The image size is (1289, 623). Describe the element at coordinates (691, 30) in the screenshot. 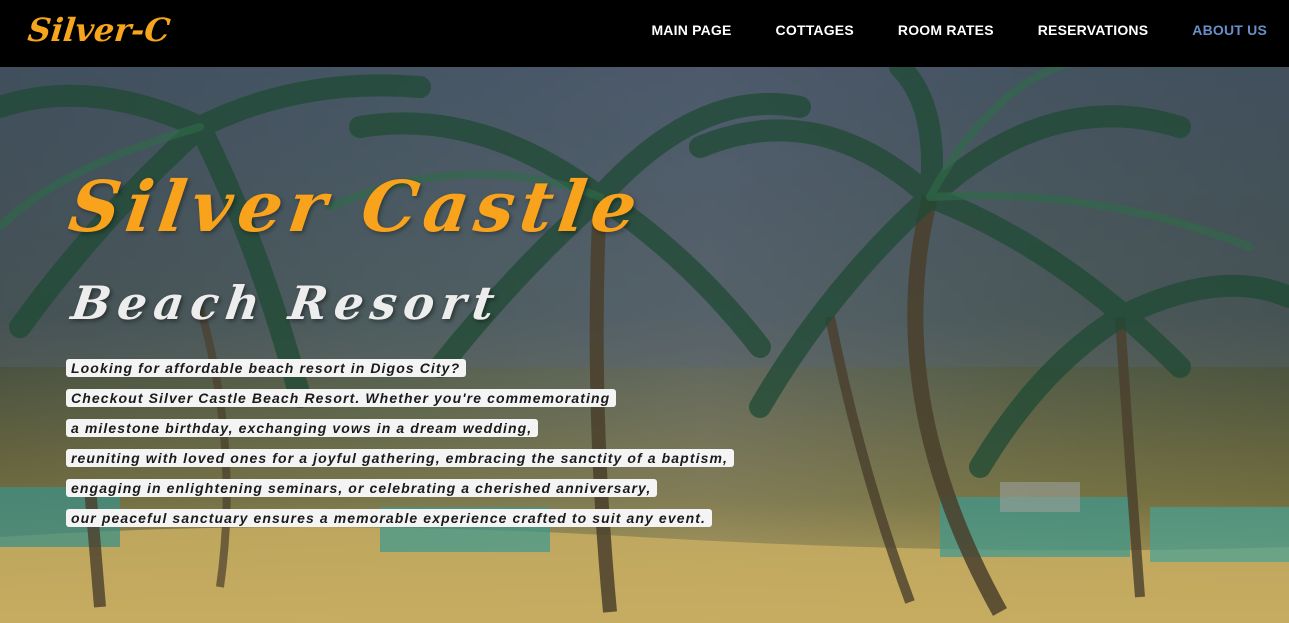

I see `nav-main-page: MAIN PAGE` at that location.